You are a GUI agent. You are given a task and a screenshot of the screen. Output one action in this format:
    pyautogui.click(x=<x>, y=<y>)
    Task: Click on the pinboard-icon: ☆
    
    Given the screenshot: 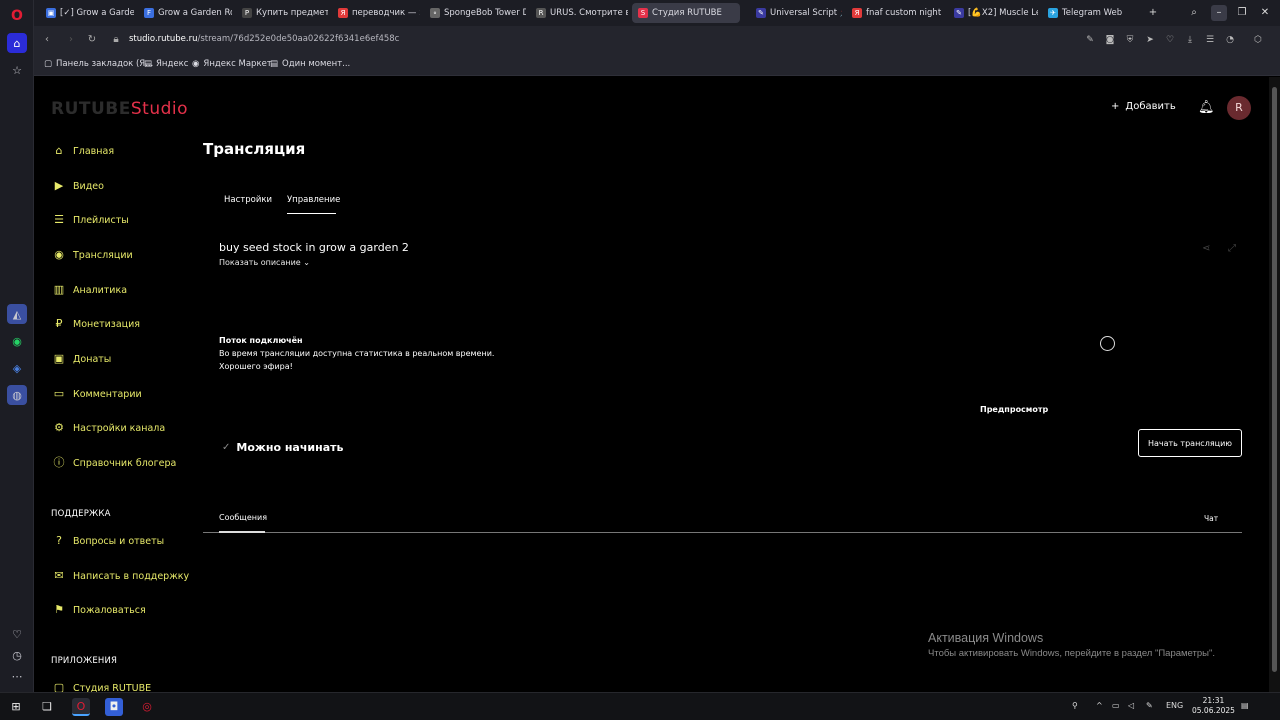 What is the action you would take?
    pyautogui.click(x=17, y=70)
    